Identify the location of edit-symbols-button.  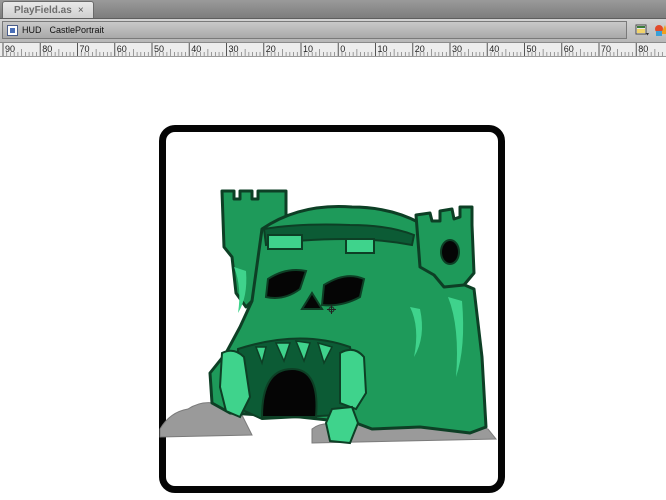
(659, 30).